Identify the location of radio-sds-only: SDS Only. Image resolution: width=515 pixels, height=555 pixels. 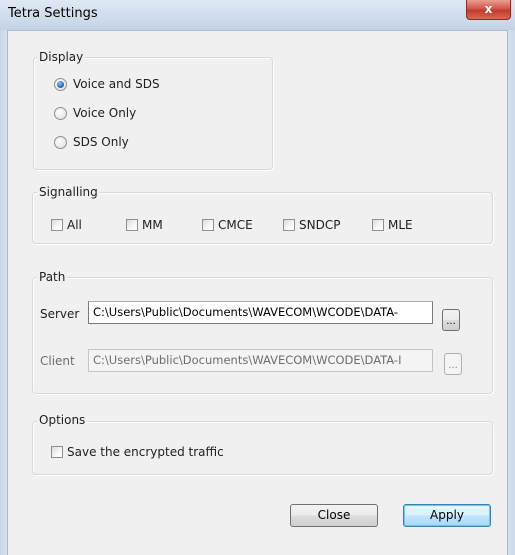
(91, 142).